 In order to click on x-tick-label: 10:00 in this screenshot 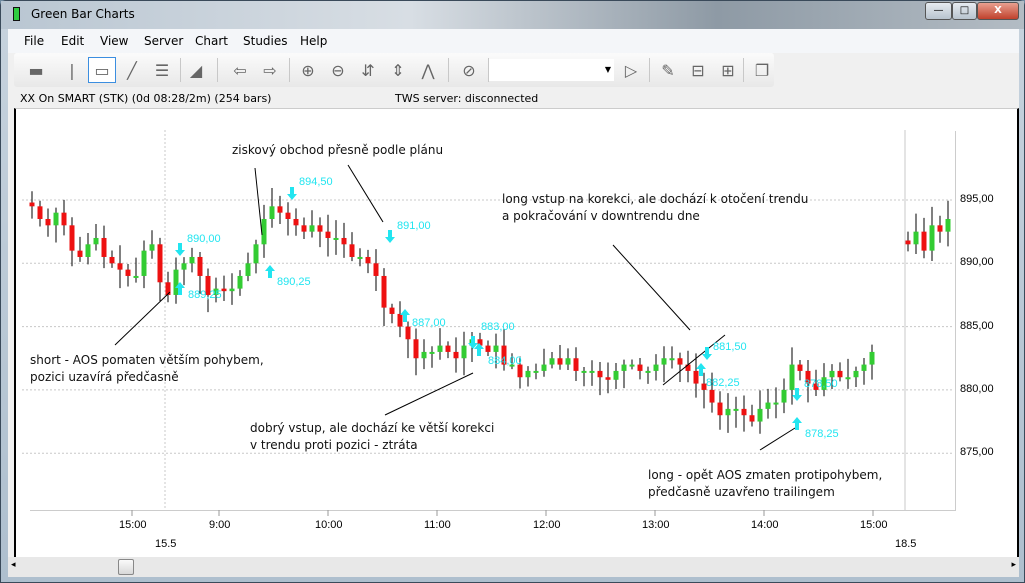, I will do `click(329, 525)`.